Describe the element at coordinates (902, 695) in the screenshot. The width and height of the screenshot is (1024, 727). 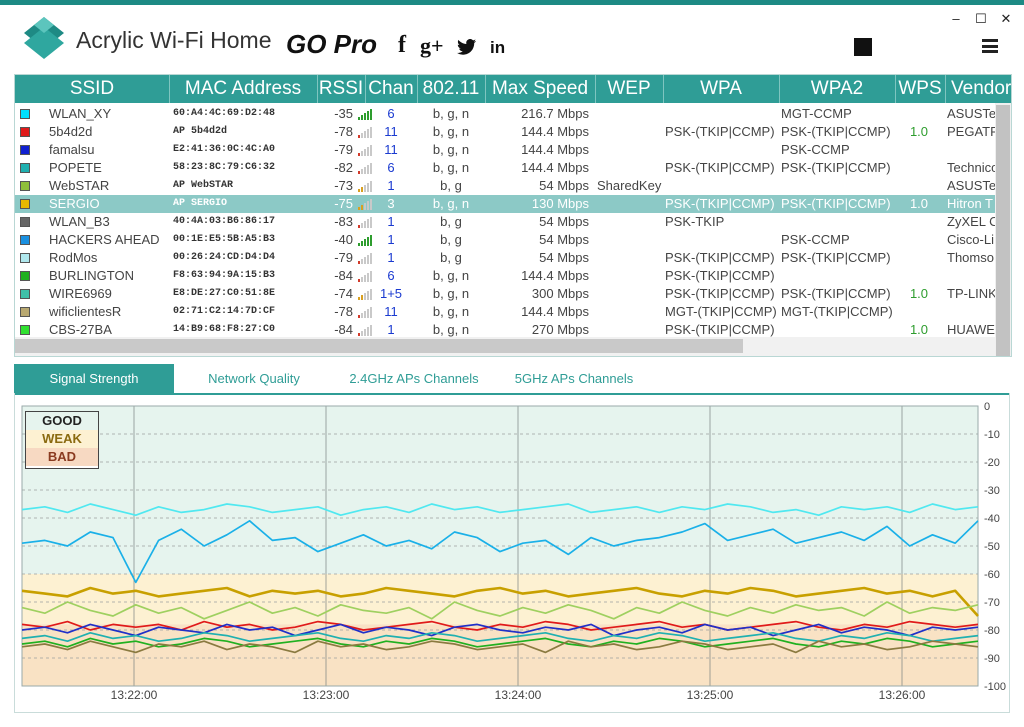
I see `x-tick-label: 13:26:00` at that location.